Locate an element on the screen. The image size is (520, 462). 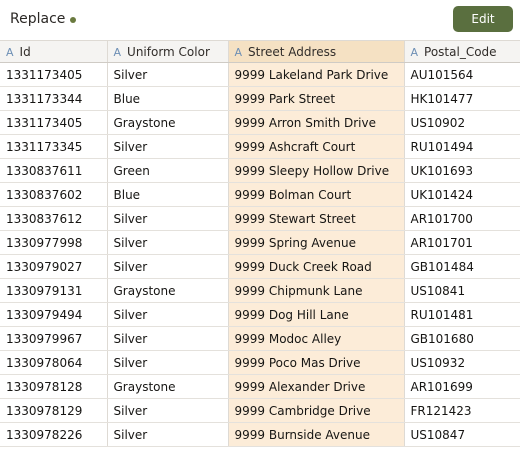
cell-postal-code: GB101484 is located at coordinates (462, 266).